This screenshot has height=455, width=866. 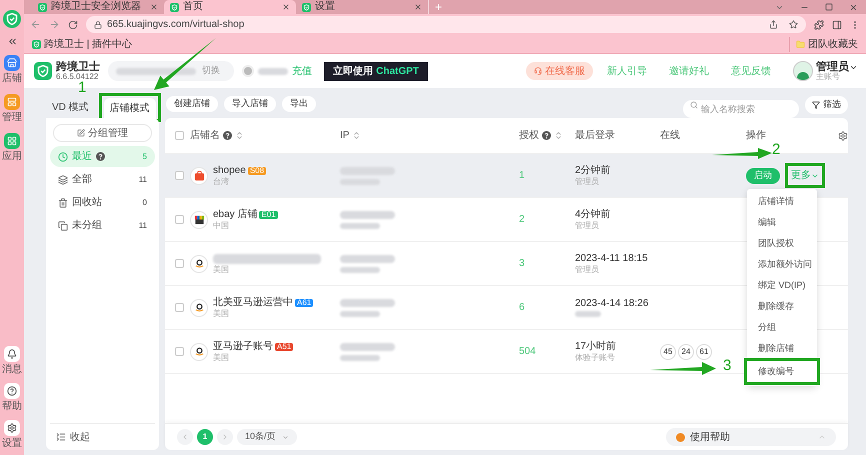 I want to click on next-page-button, so click(x=225, y=437).